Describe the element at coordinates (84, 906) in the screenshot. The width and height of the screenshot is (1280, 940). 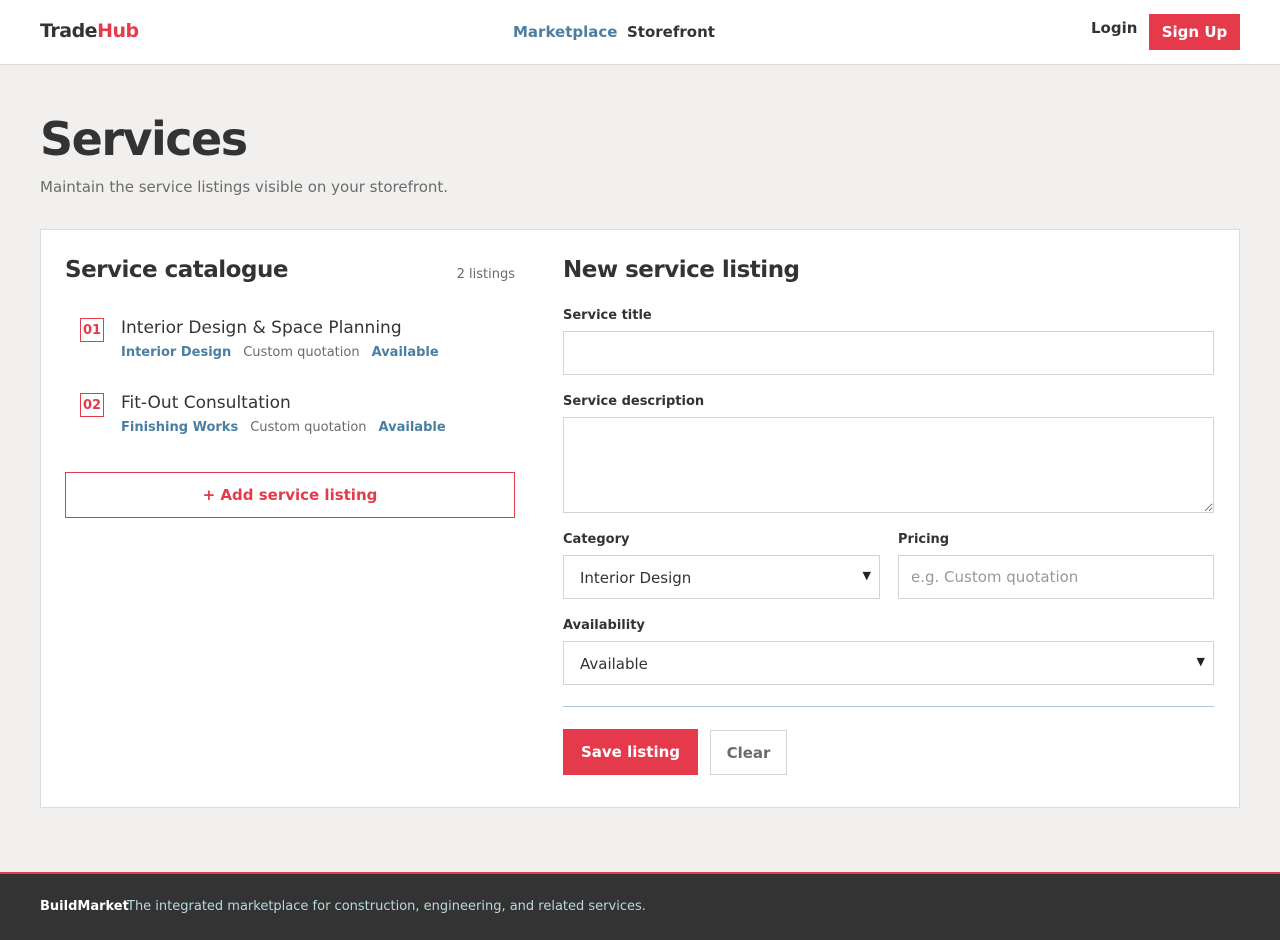
I see `footer-brand: BuildMarket` at that location.